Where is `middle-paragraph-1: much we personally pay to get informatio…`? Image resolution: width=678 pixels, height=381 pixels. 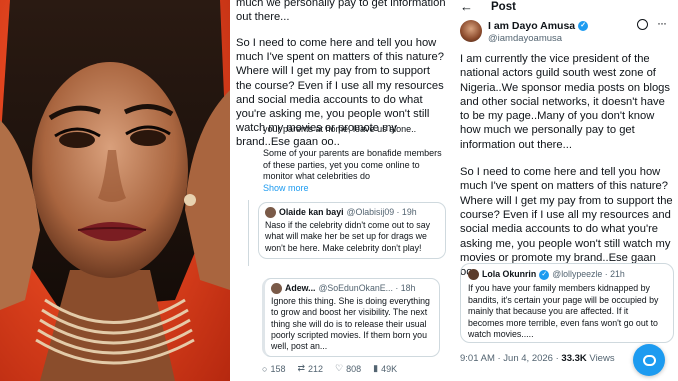
middle-paragraph-1: much we personally pay to get informatio… is located at coordinates (341, 12).